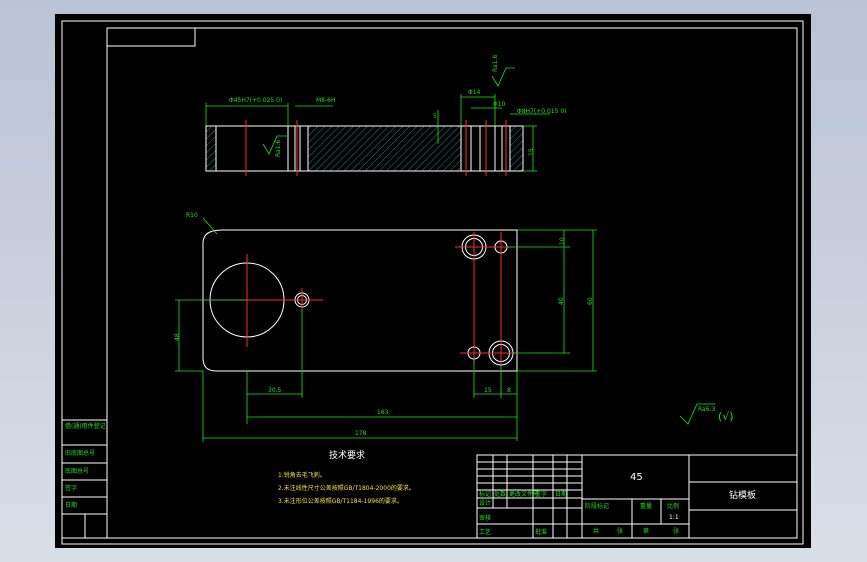 The height and width of the screenshot is (562, 867). Describe the element at coordinates (435, 116) in the screenshot. I see `dim-5: 5` at that location.